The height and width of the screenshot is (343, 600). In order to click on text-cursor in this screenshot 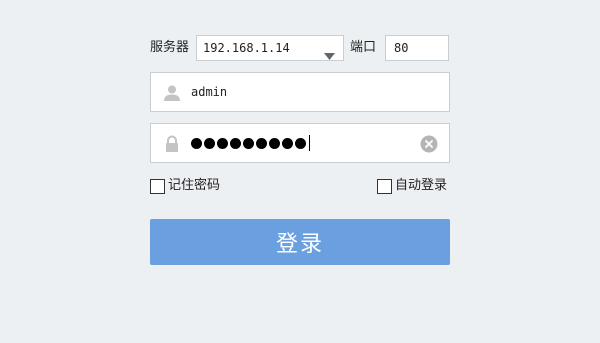, I will do `click(309, 143)`.